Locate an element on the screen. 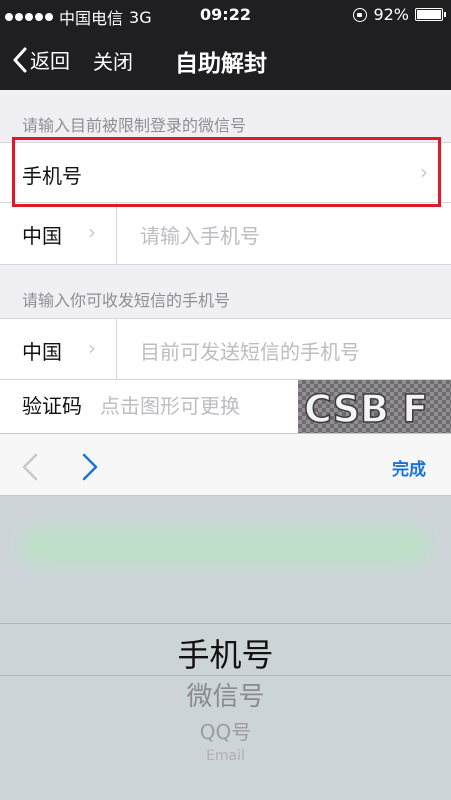  section-header-restricted-account: 请输入目前被限制登录的微信号 is located at coordinates (134, 125).